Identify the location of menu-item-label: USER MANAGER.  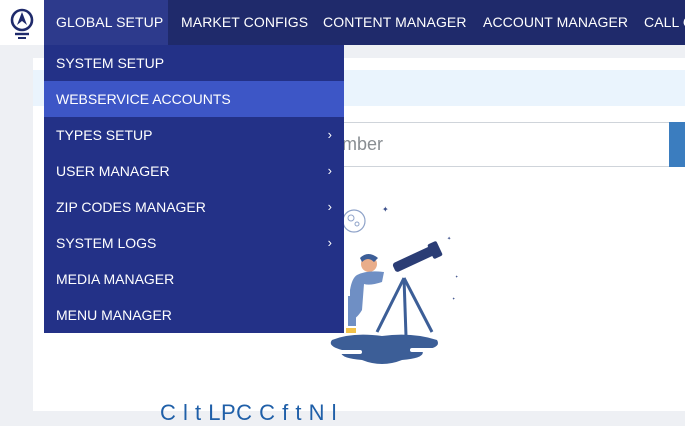
(113, 171).